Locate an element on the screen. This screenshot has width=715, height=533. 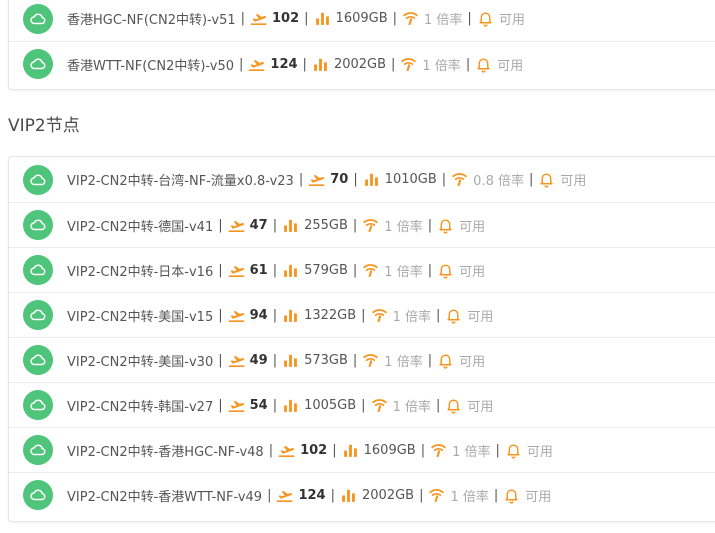
section-title: VIP2节点 is located at coordinates (44, 126).